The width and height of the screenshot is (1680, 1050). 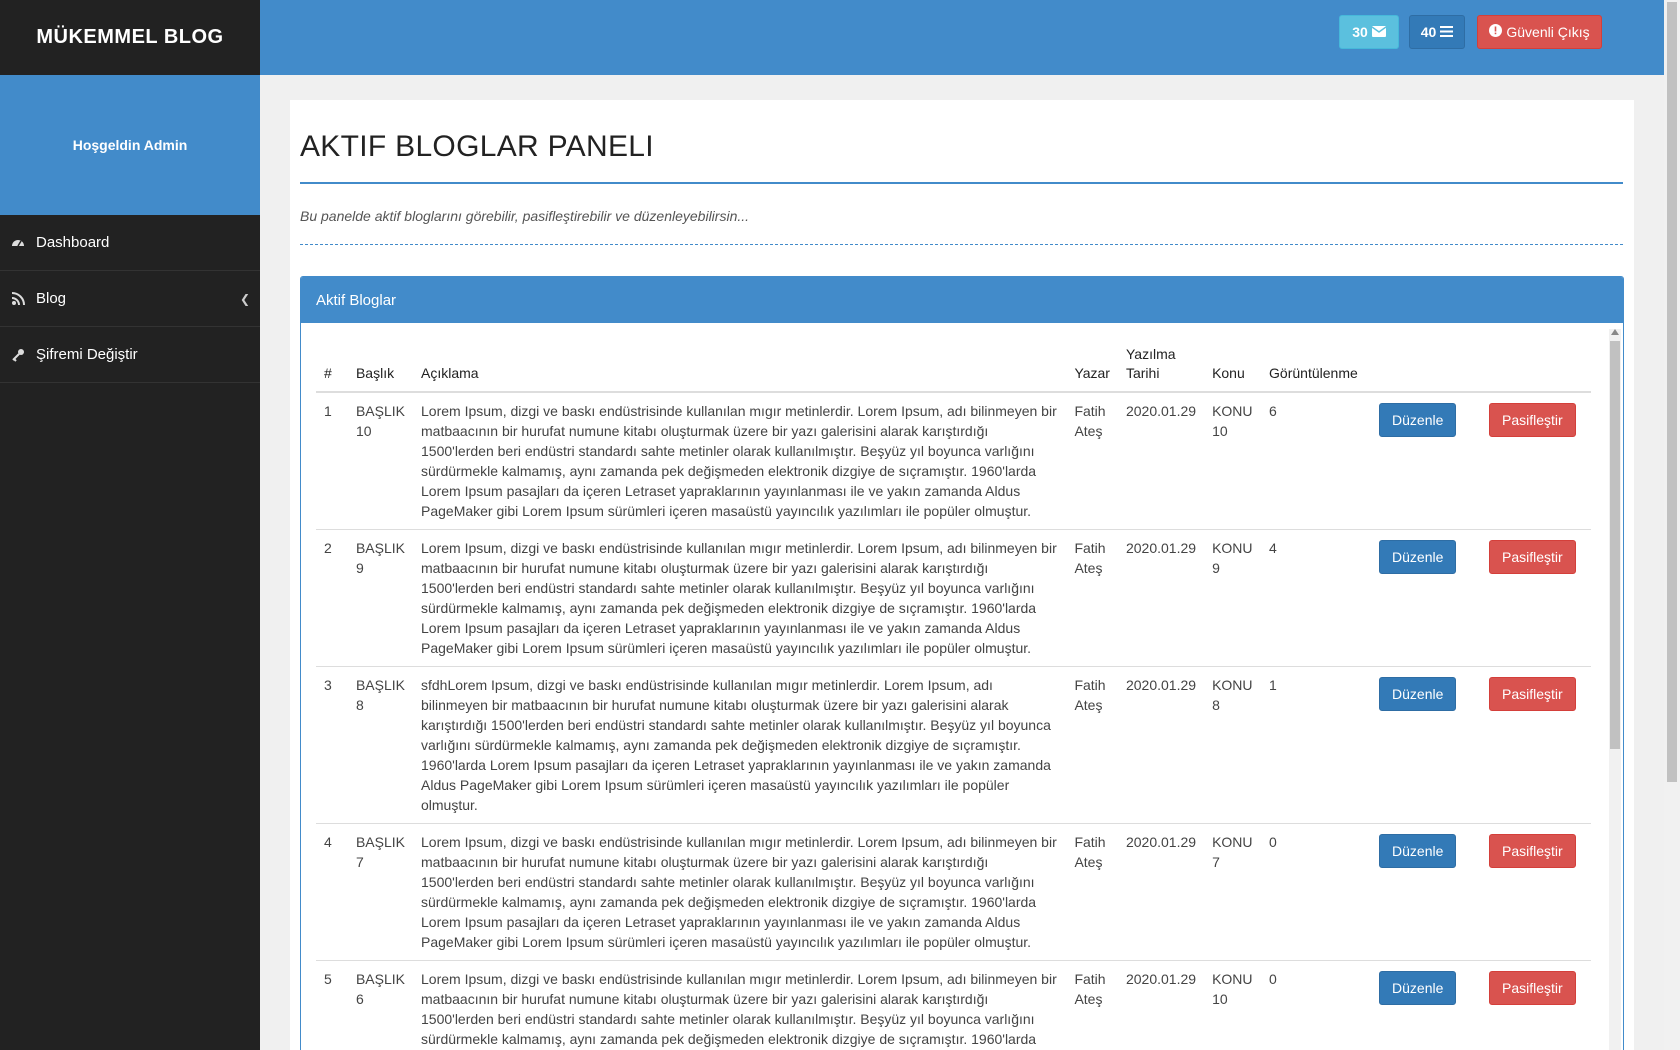 What do you see at coordinates (130, 355) in the screenshot?
I see `sidebar-item-change-password: Şifremi Değiştir` at bounding box center [130, 355].